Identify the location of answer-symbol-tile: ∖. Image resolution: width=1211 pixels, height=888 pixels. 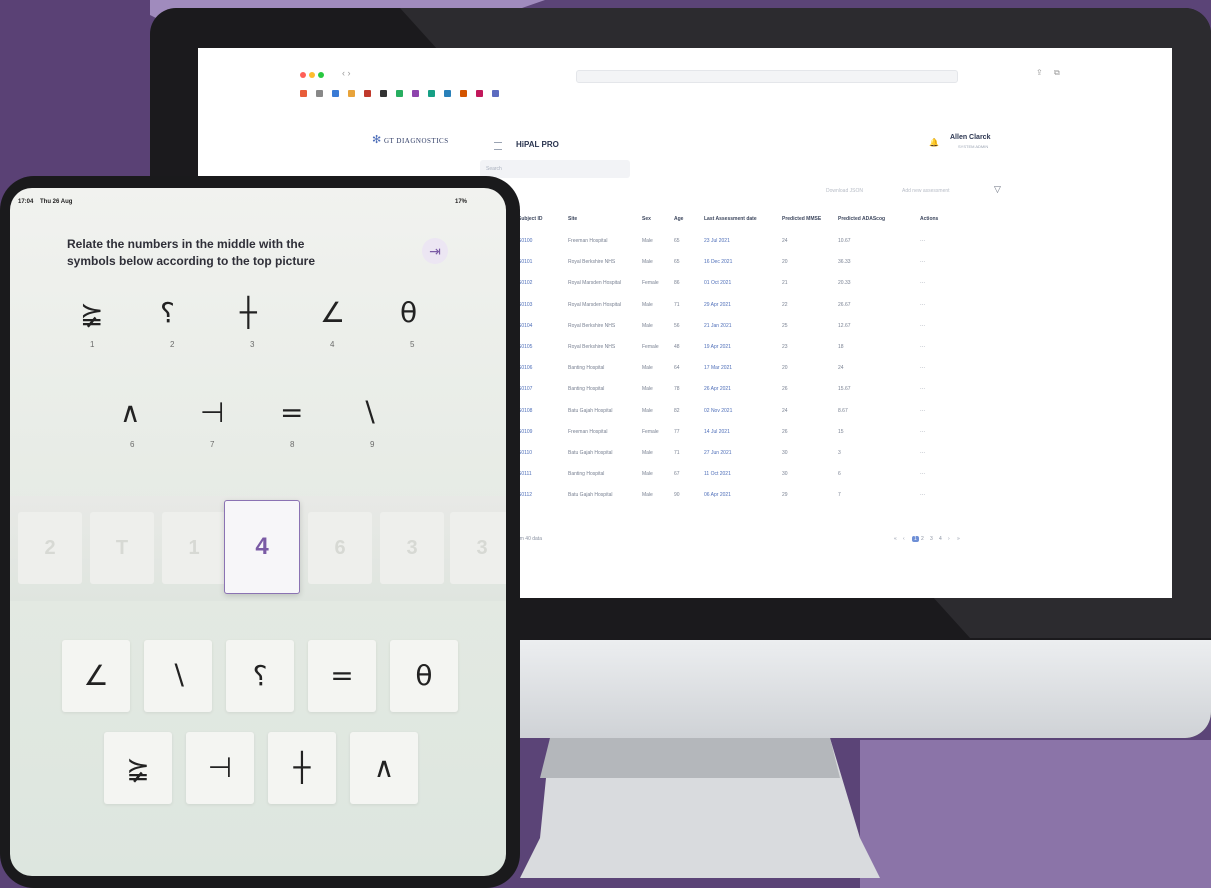
(178, 676).